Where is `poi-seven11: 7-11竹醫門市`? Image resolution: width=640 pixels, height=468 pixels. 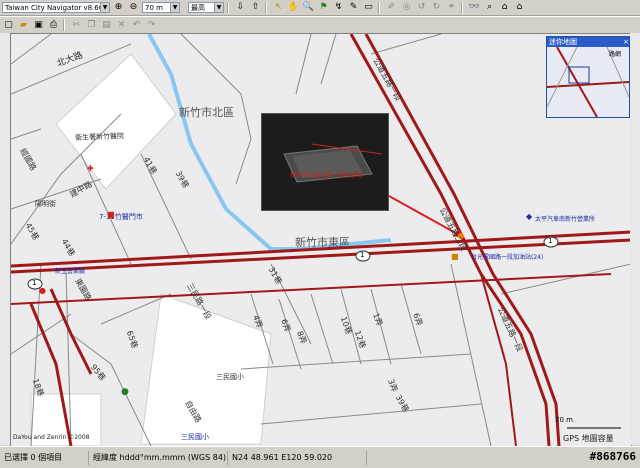 poi-seven11: 7-11竹醫門市 is located at coordinates (121, 217).